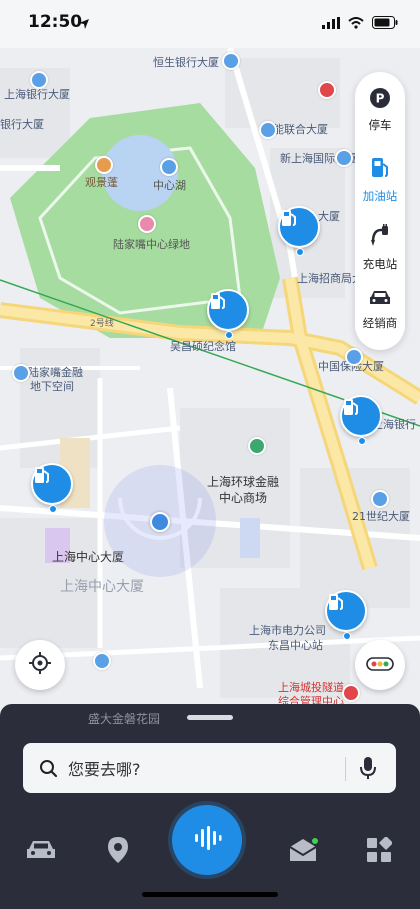  I want to click on wifi-icon, so click(356, 23).